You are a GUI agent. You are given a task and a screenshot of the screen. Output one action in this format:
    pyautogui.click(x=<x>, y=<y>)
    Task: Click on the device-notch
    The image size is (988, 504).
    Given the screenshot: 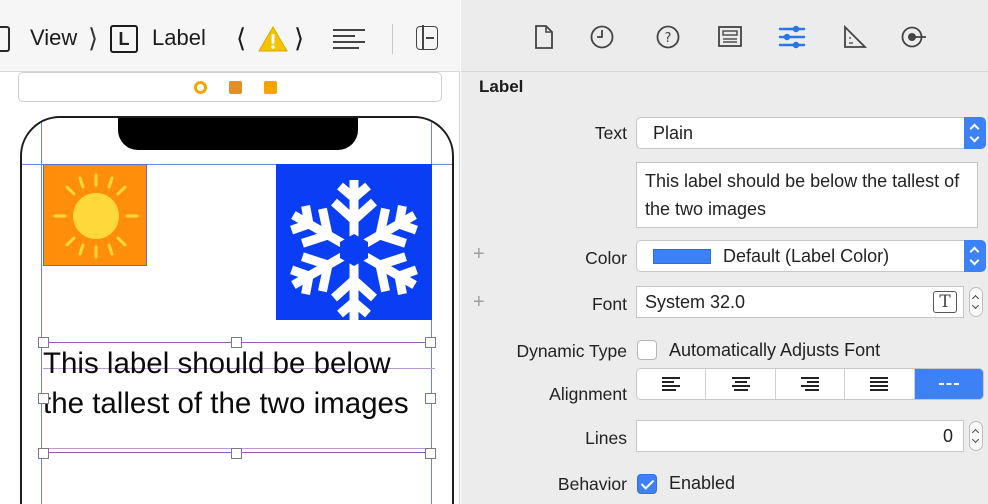 What is the action you would take?
    pyautogui.click(x=238, y=134)
    